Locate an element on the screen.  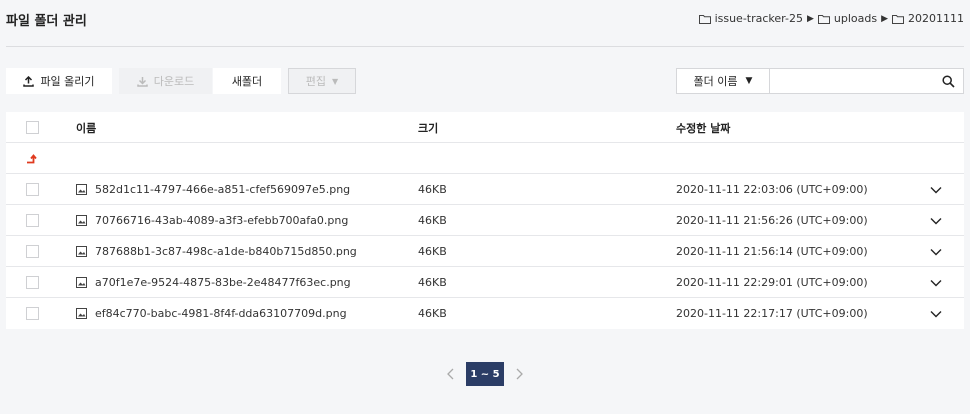
search-field-select: 폴더 이름 ▼ is located at coordinates (723, 81).